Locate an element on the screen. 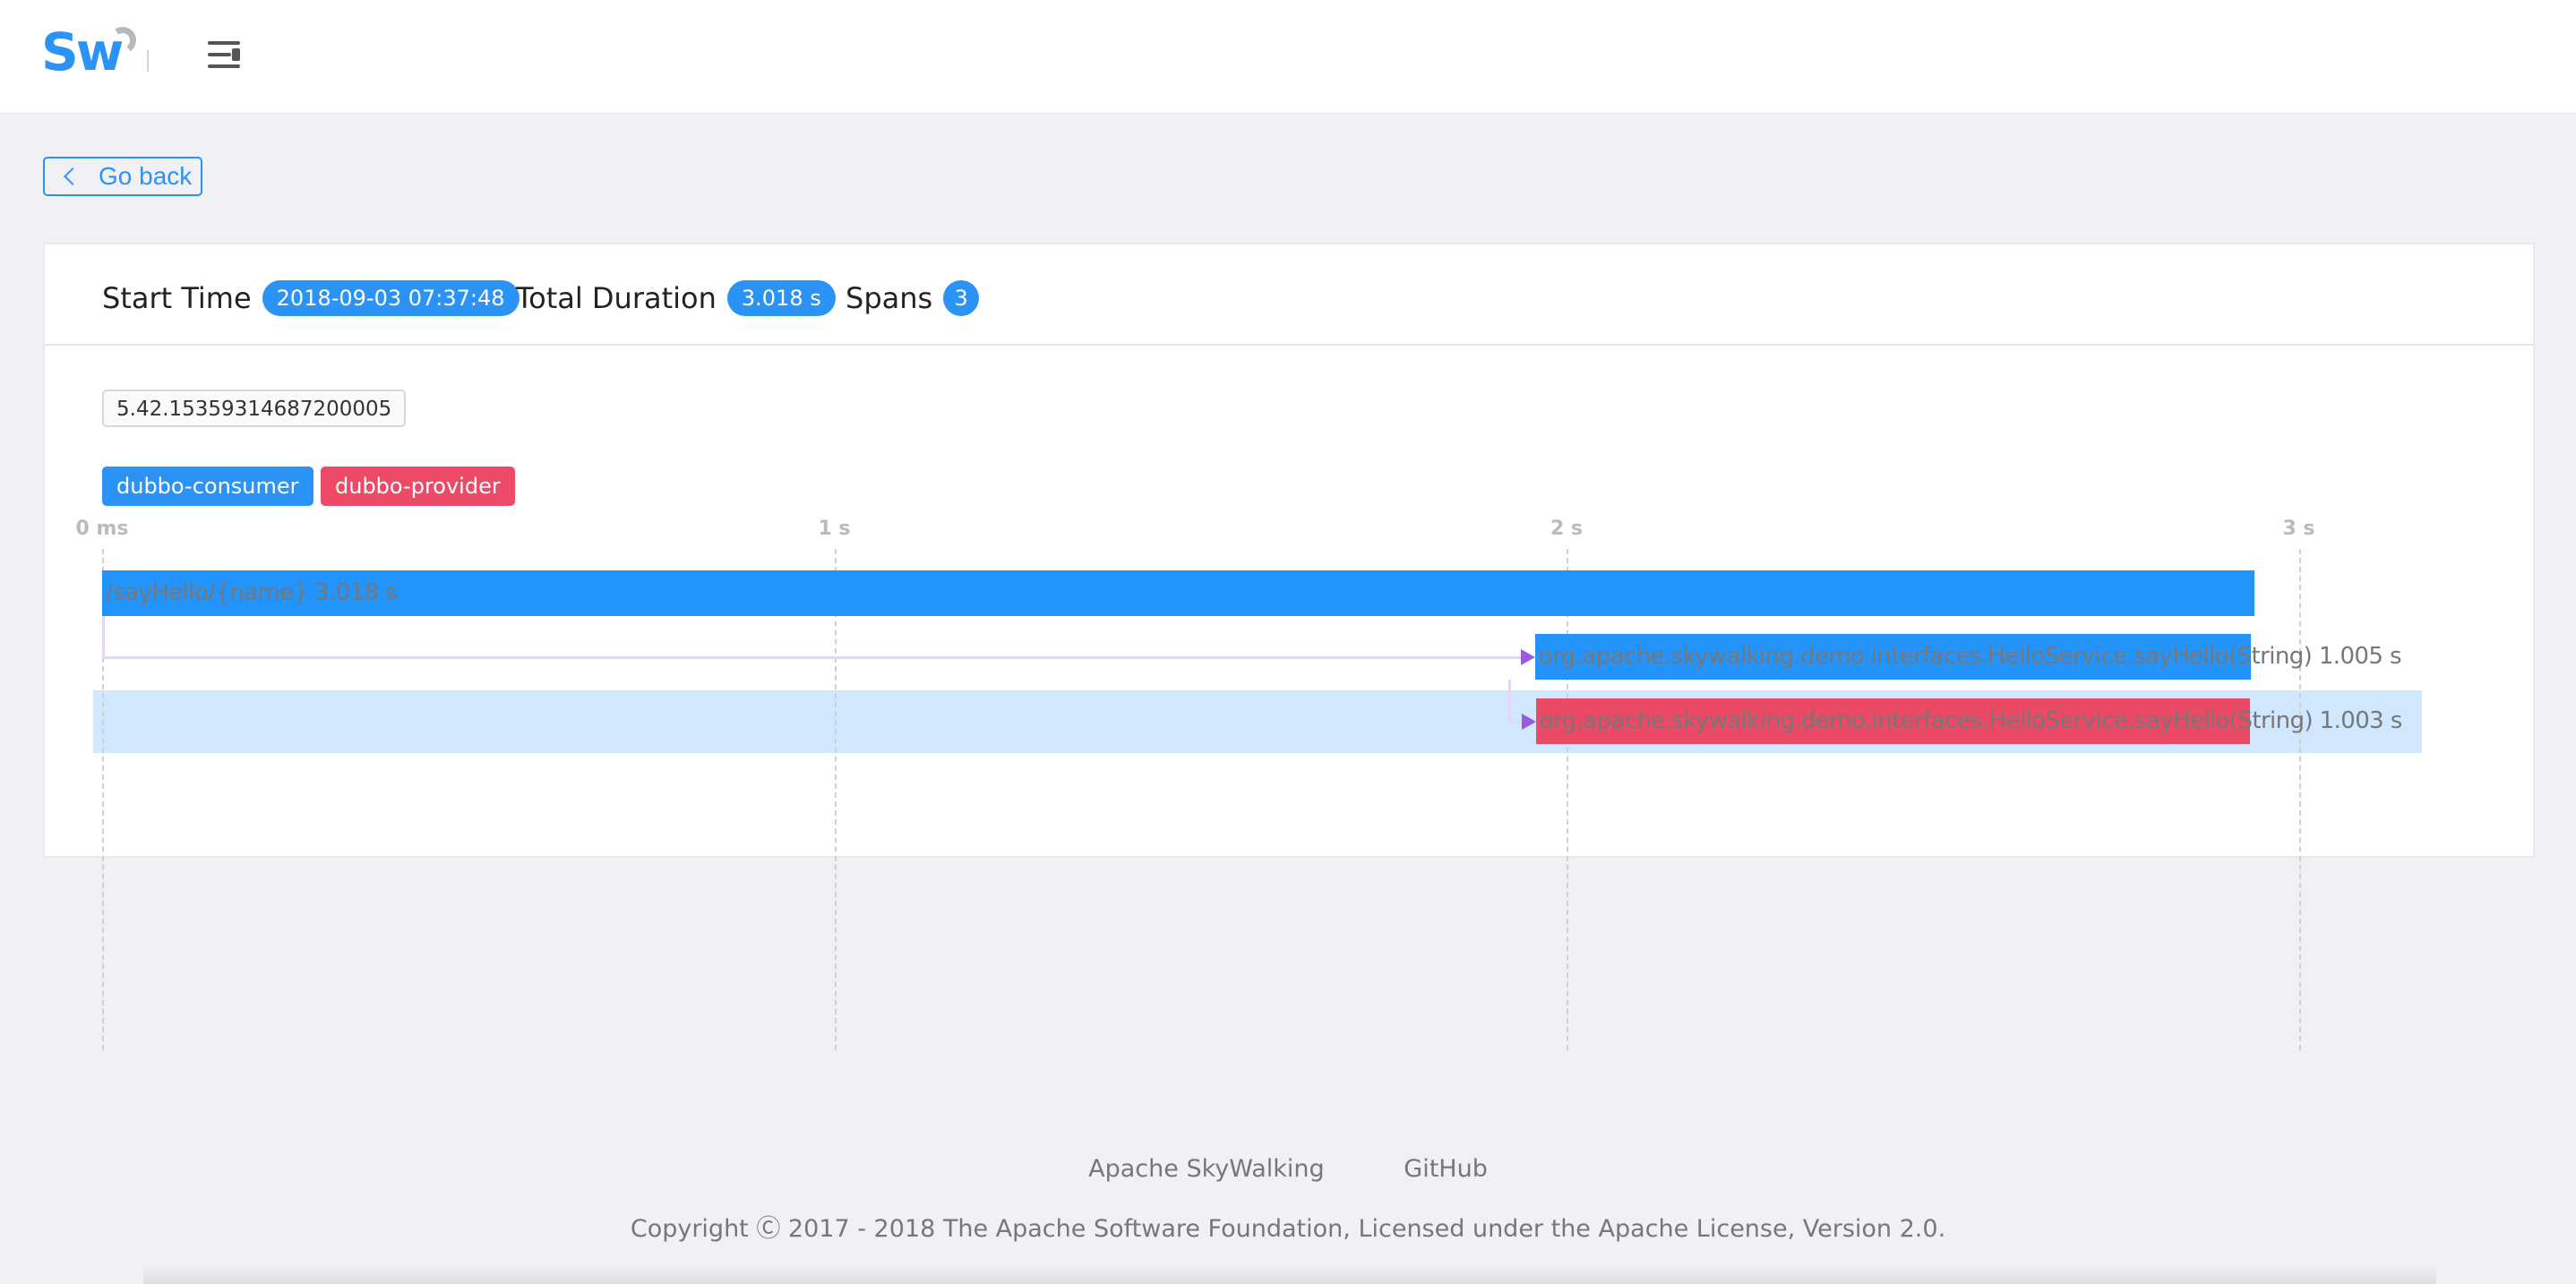 This screenshot has width=2576, height=1284. spans-count-badge: 3 is located at coordinates (961, 298).